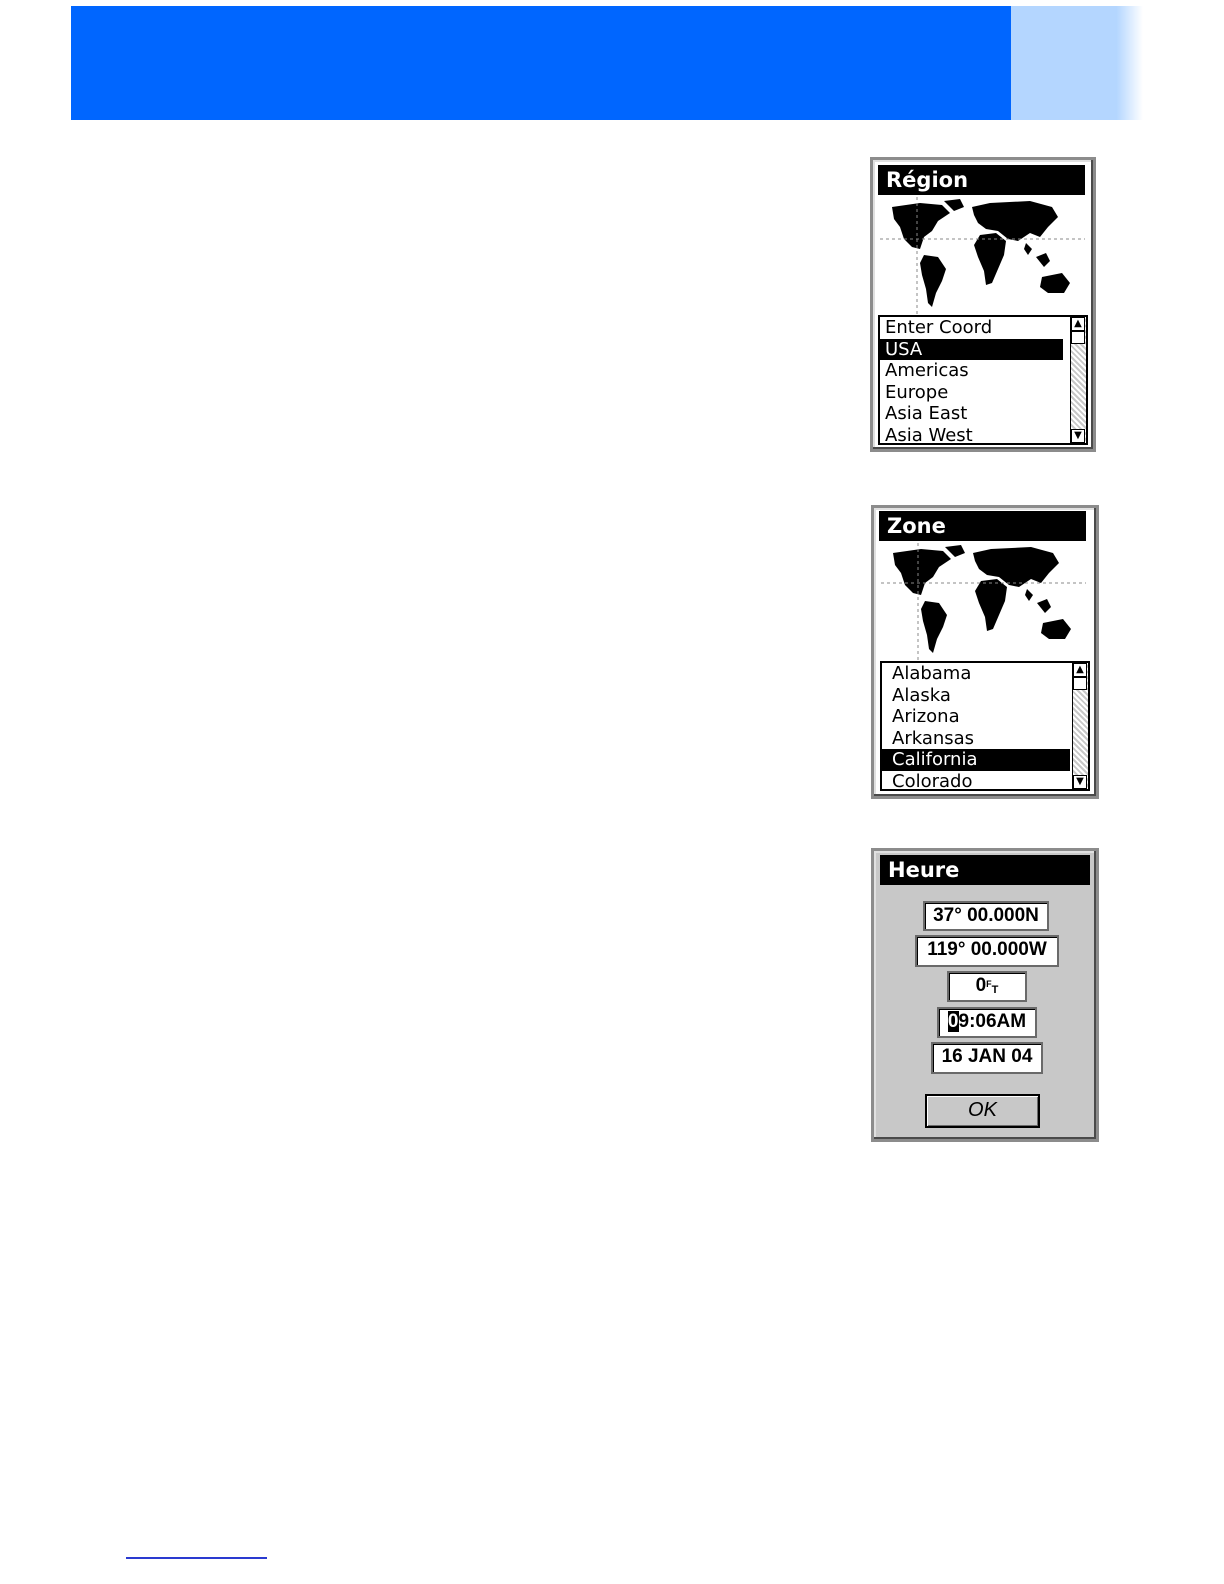  What do you see at coordinates (971, 393) in the screenshot?
I see `list-item: Europe` at bounding box center [971, 393].